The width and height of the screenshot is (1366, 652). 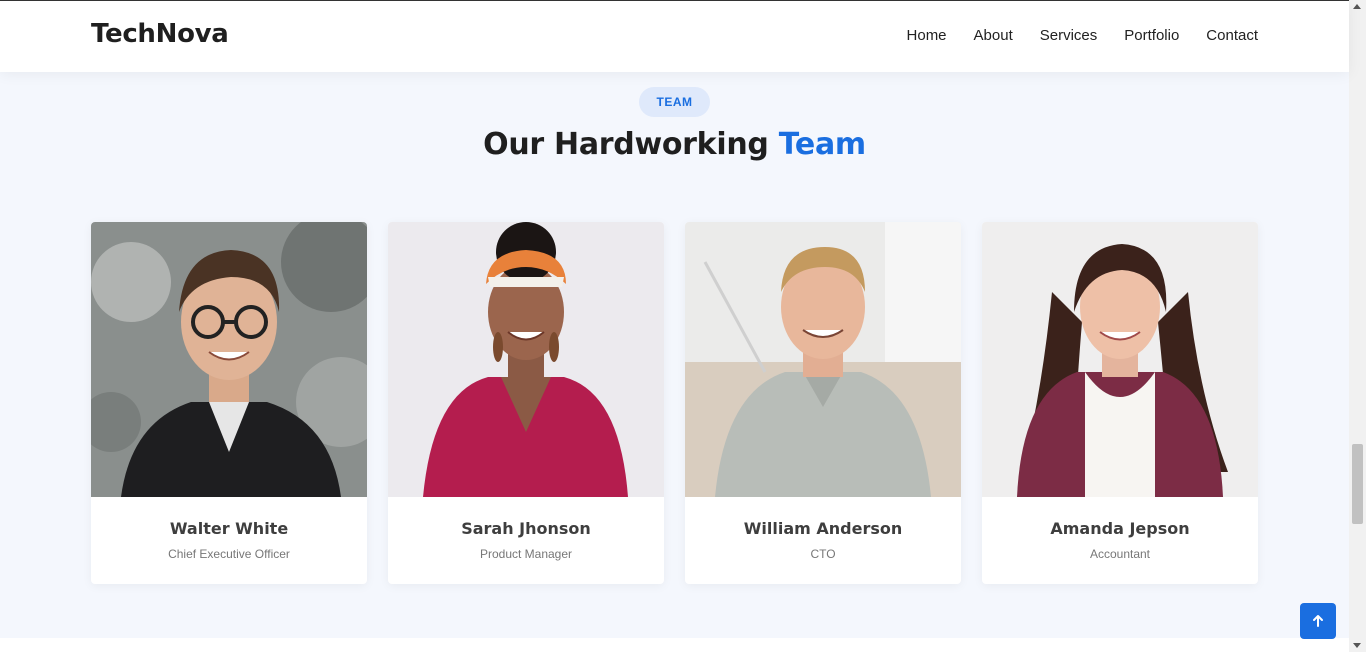 I want to click on section-title-main: Our Hardworking, so click(x=626, y=144).